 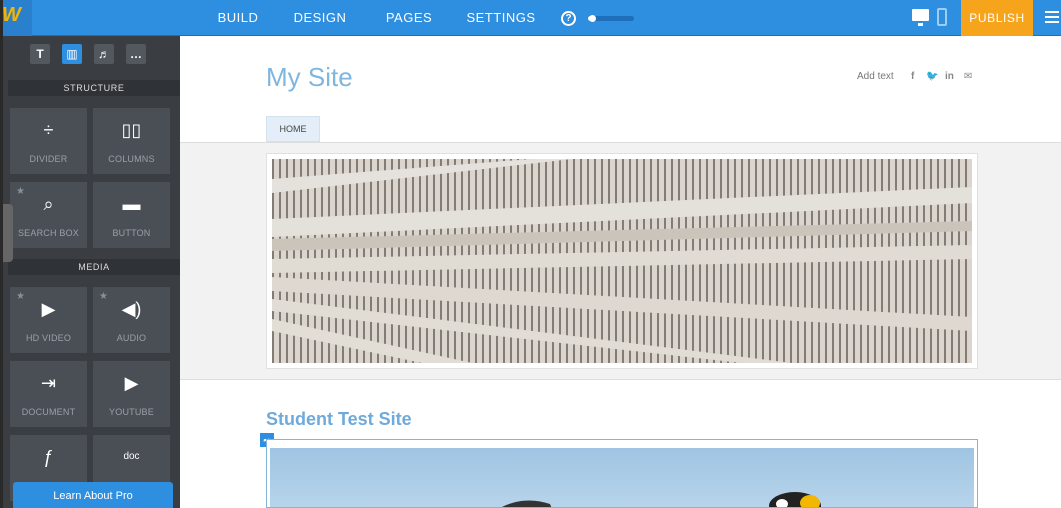 I want to click on setup-progress-bar, so click(x=611, y=18).